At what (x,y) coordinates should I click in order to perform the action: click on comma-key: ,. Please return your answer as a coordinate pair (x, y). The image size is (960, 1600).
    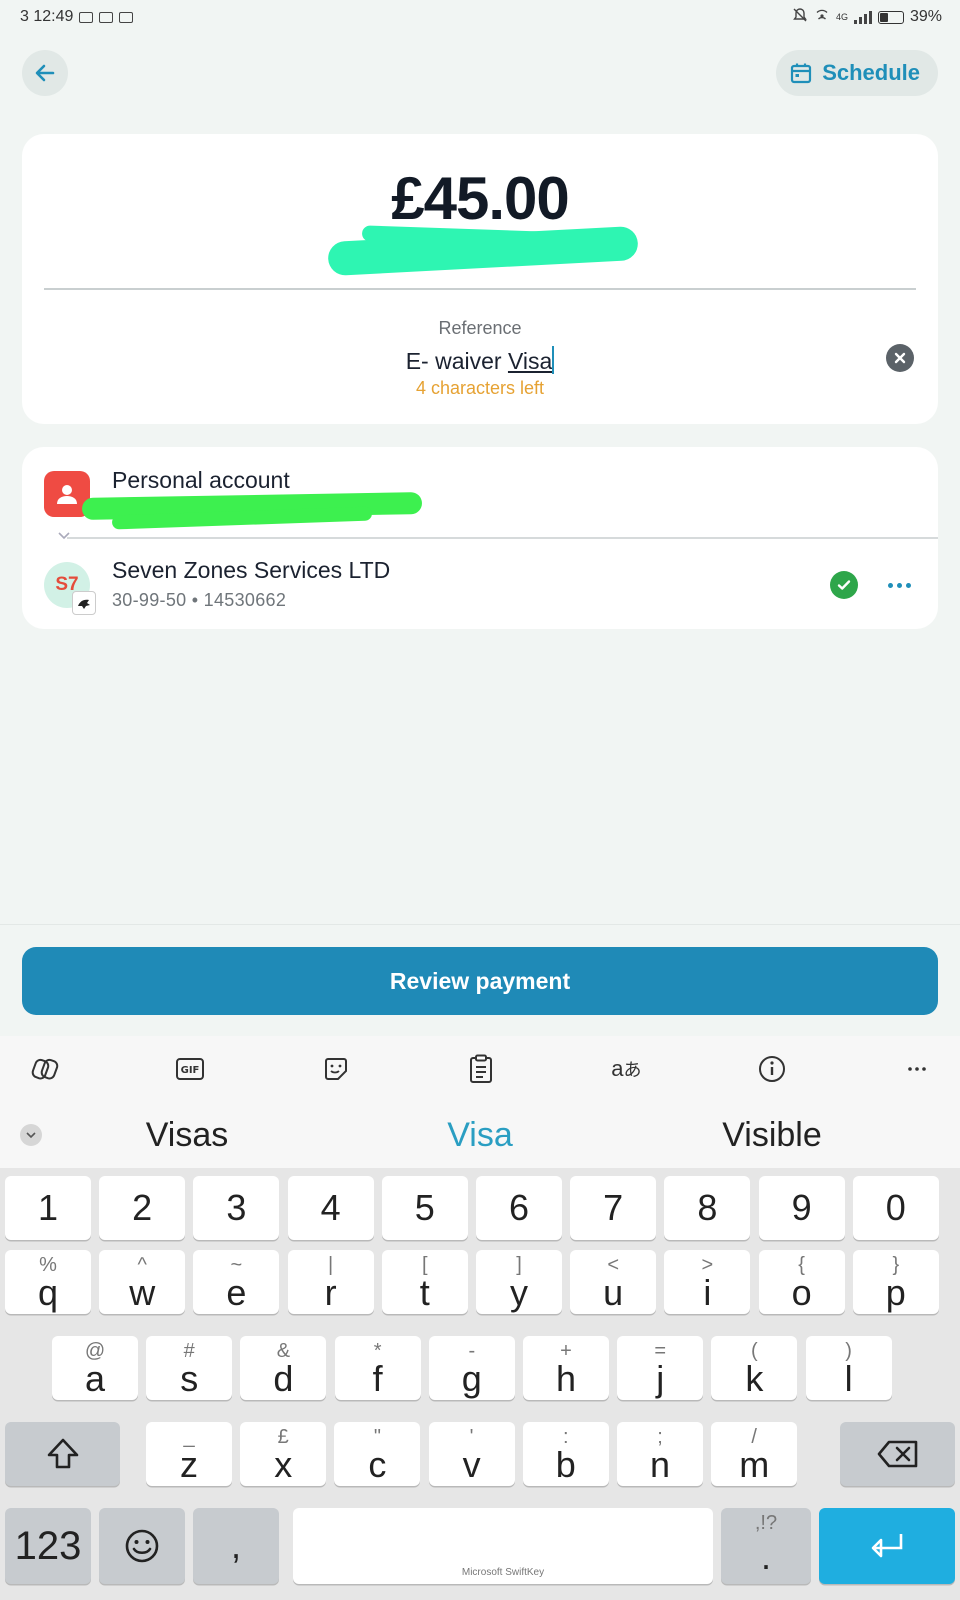
    Looking at the image, I should click on (236, 1546).